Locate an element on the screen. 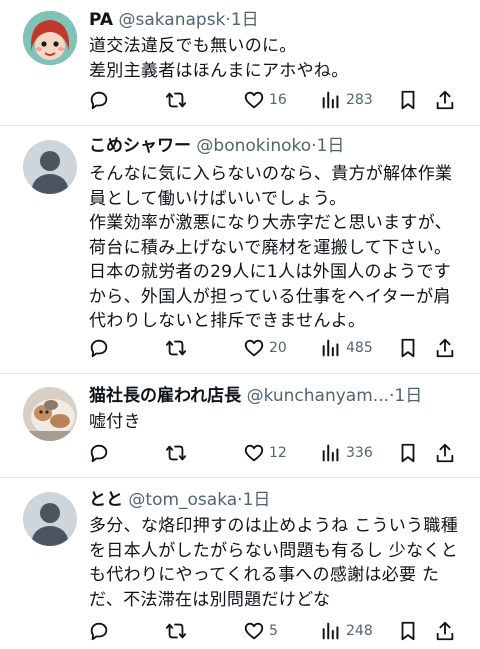  like-count: 5 is located at coordinates (273, 631).